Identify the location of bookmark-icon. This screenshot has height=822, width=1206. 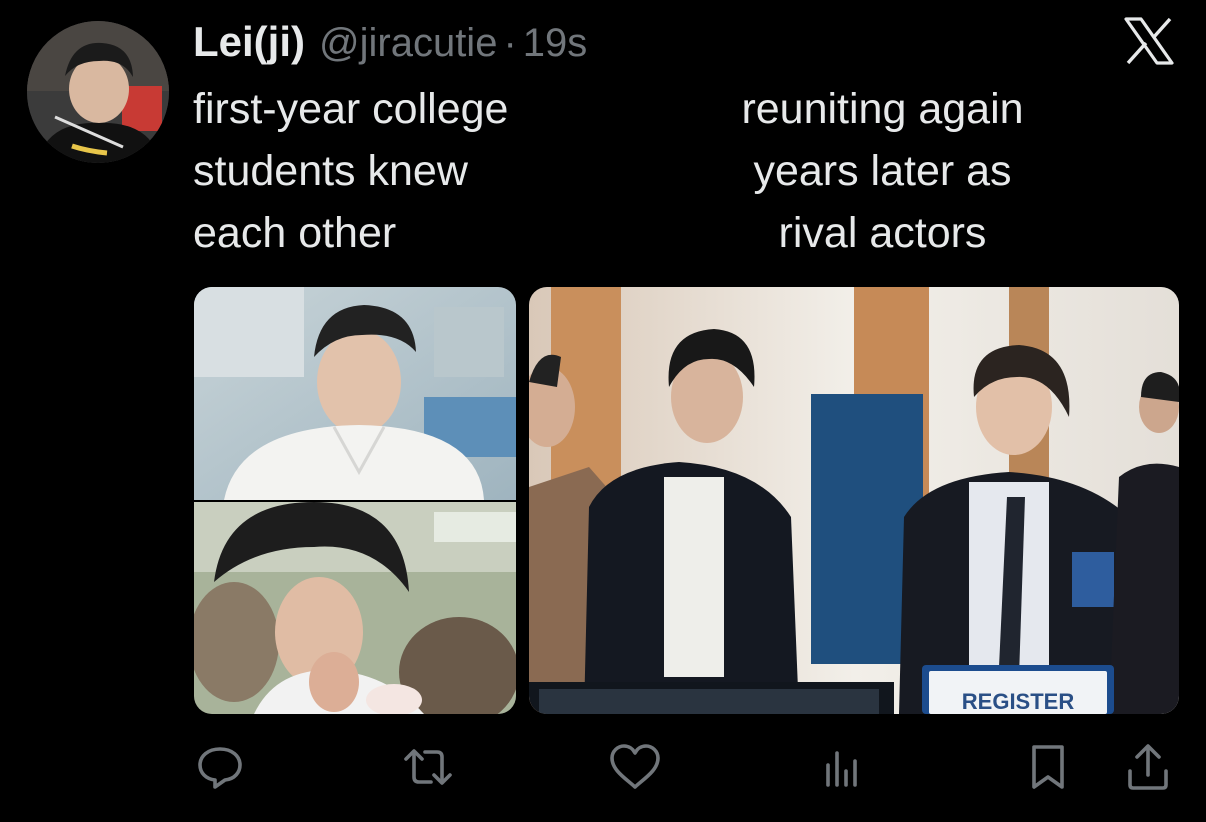
(1048, 767).